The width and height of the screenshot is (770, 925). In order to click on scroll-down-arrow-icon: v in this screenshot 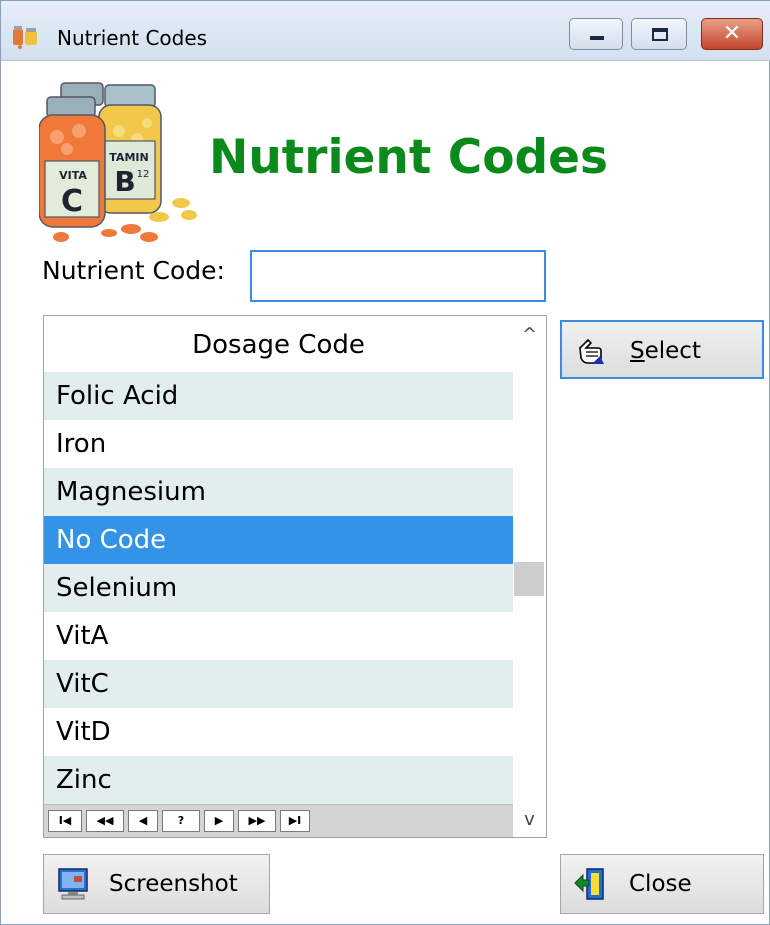, I will do `click(529, 820)`.